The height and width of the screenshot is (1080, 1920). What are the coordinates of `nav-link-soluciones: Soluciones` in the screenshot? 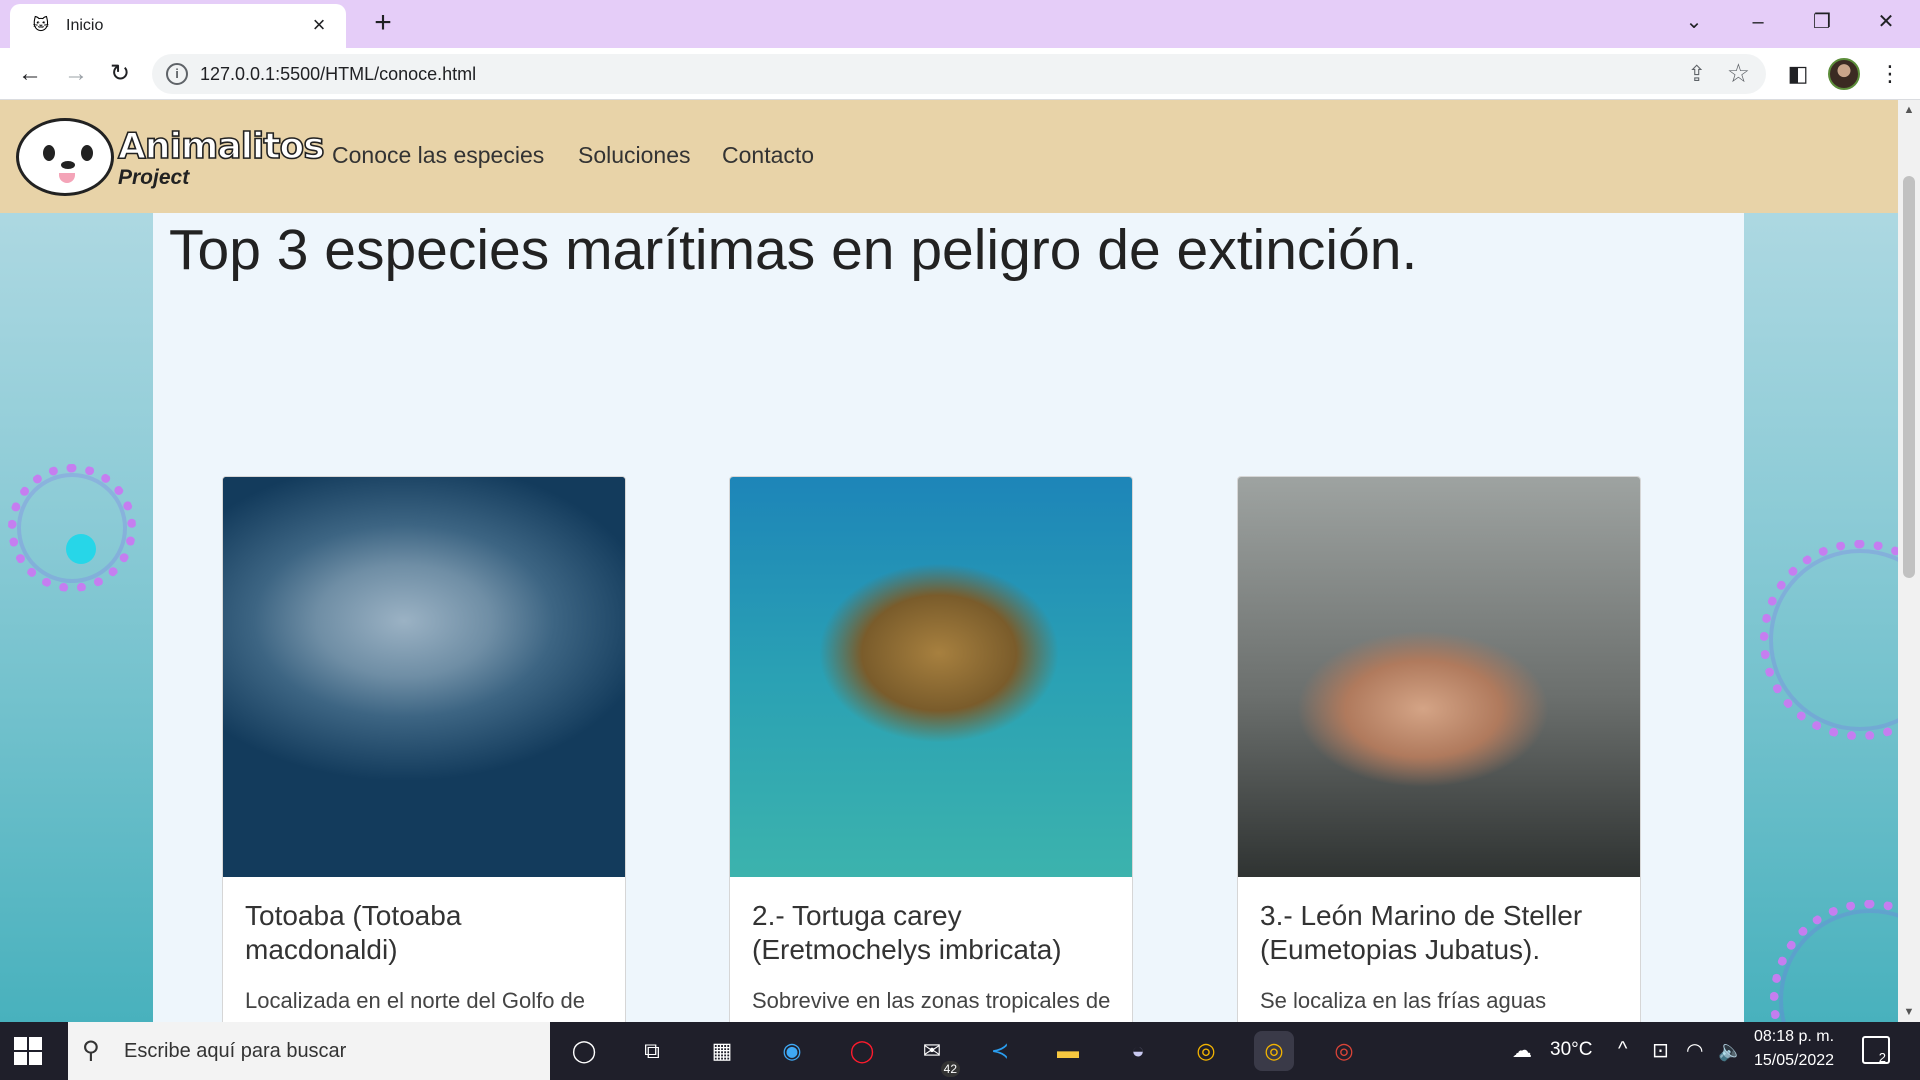 It's located at (634, 155).